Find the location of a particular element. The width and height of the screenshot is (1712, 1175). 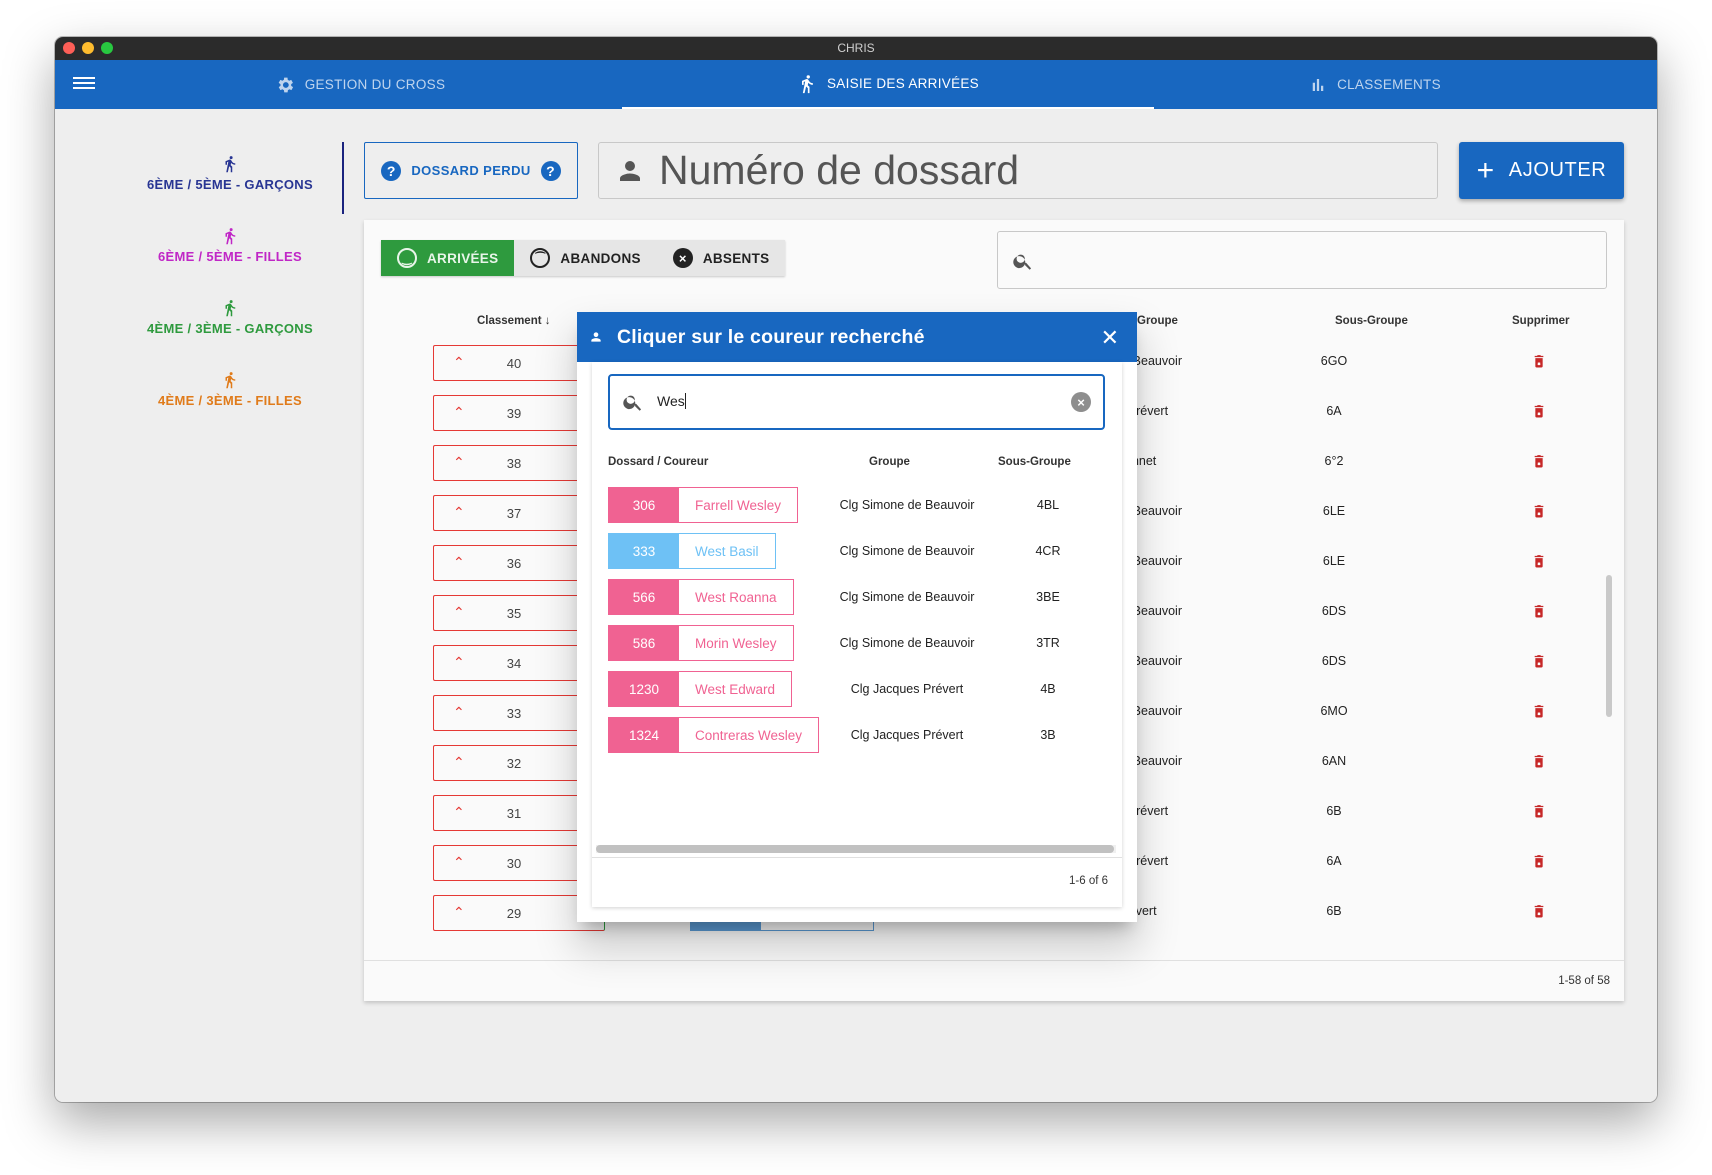

search-result-row: 1230 West Edward Clg Jacques Prévert 4B is located at coordinates (858, 696).